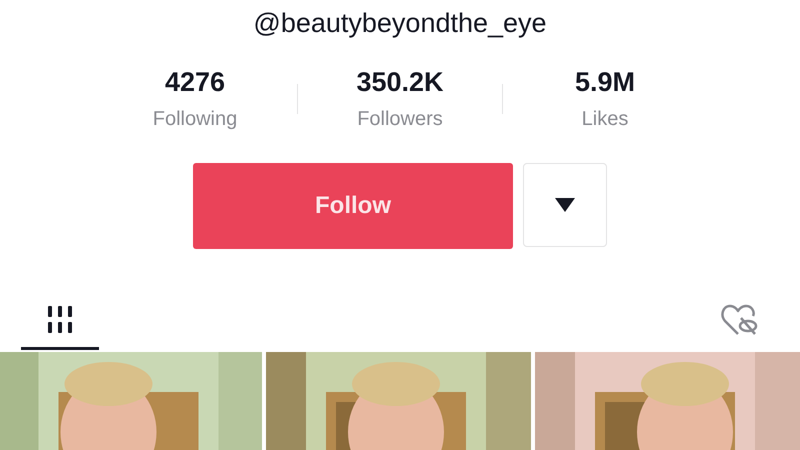 Image resolution: width=800 pixels, height=450 pixels. I want to click on more-button, so click(565, 205).